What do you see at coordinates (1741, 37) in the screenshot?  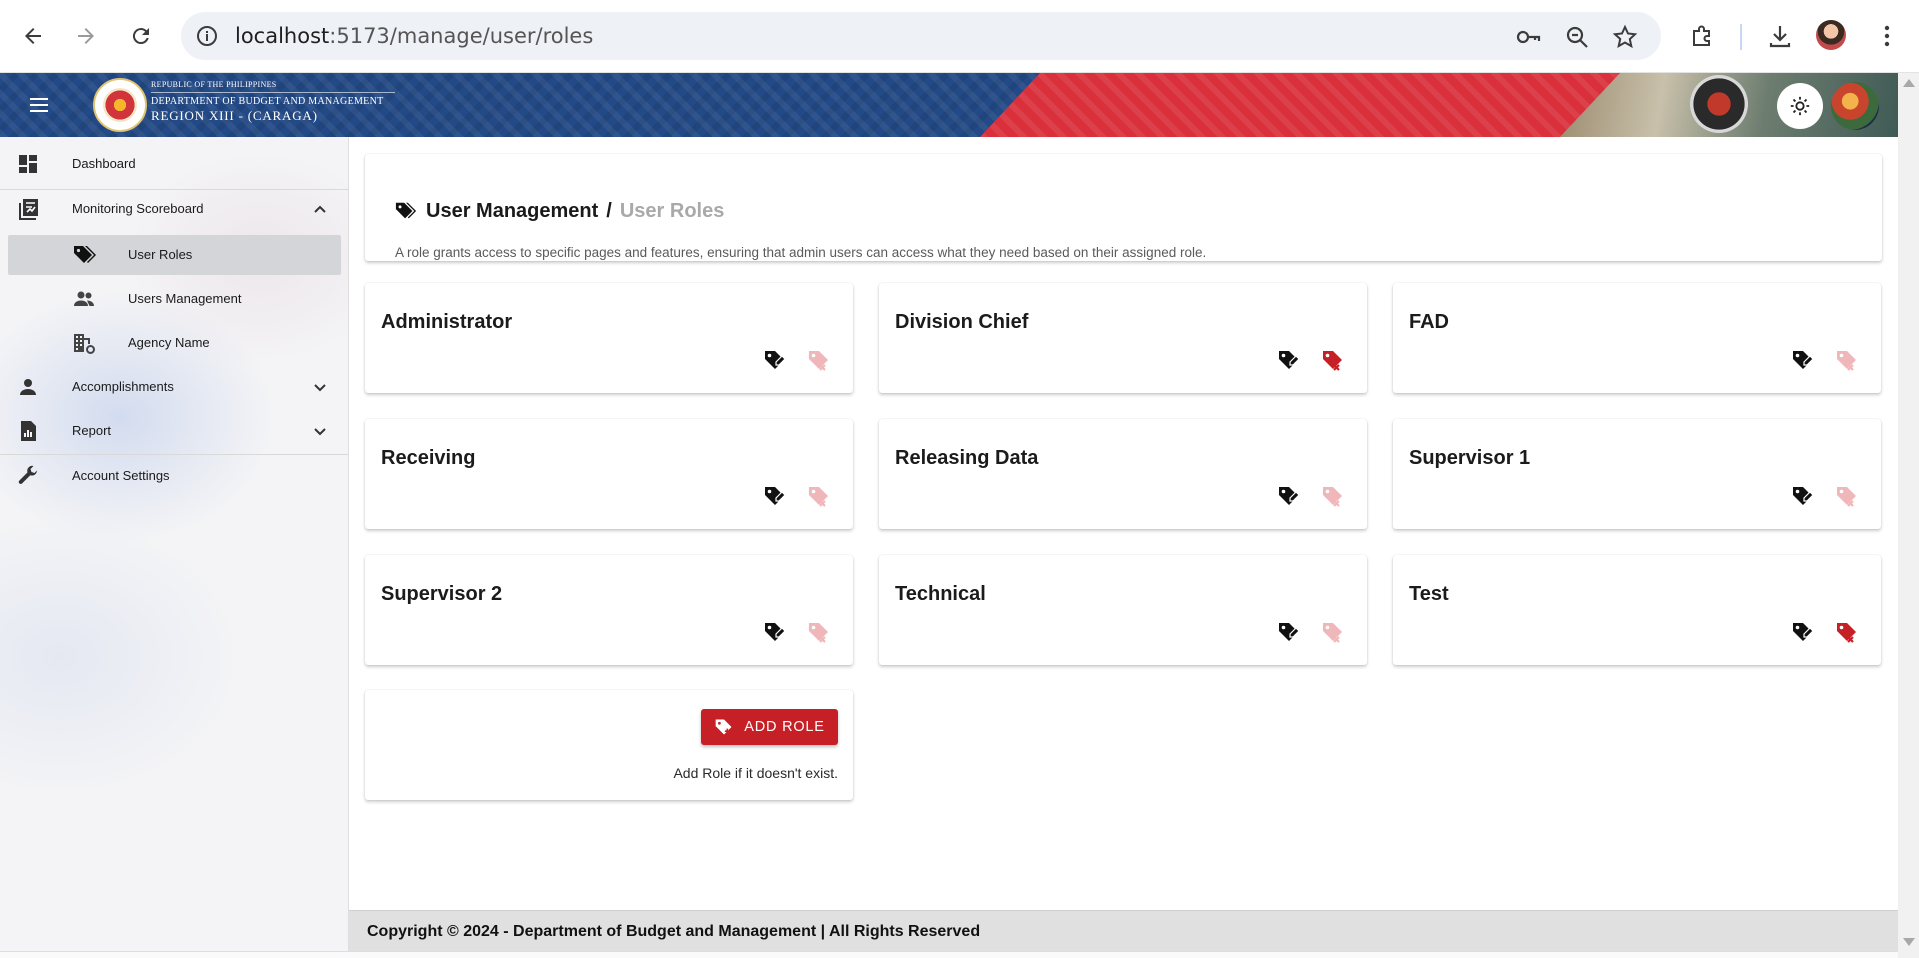 I see `toolbar-separator` at bounding box center [1741, 37].